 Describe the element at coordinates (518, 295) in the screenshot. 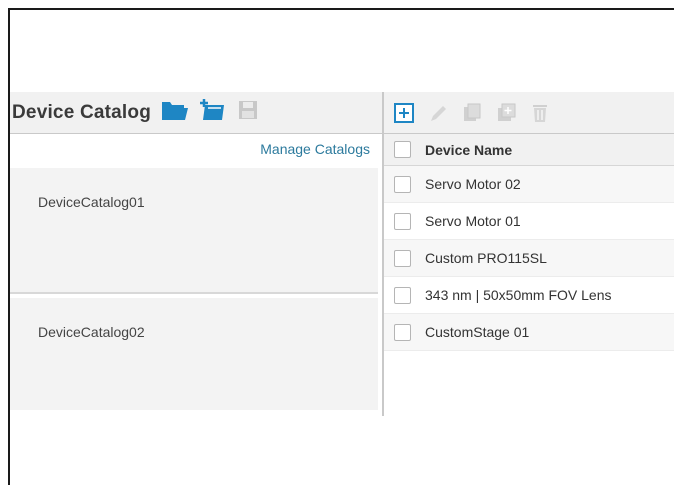

I see `device-name-cell: 343 nm | 50x50mm FOV Lens` at that location.